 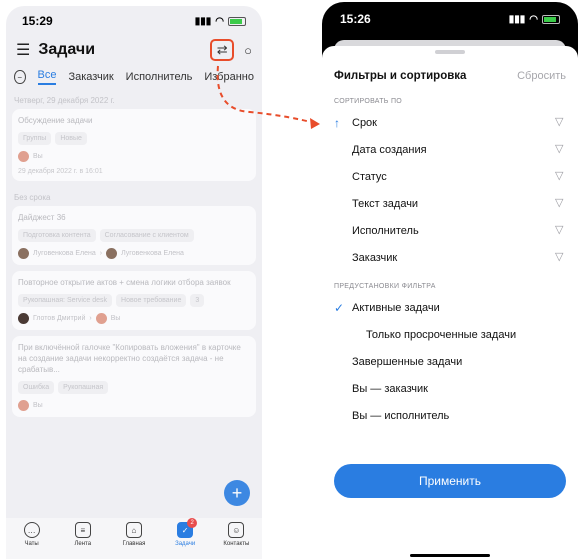 What do you see at coordinates (401, 415) in the screenshot?
I see `preset-label: Вы — исполнитель` at bounding box center [401, 415].